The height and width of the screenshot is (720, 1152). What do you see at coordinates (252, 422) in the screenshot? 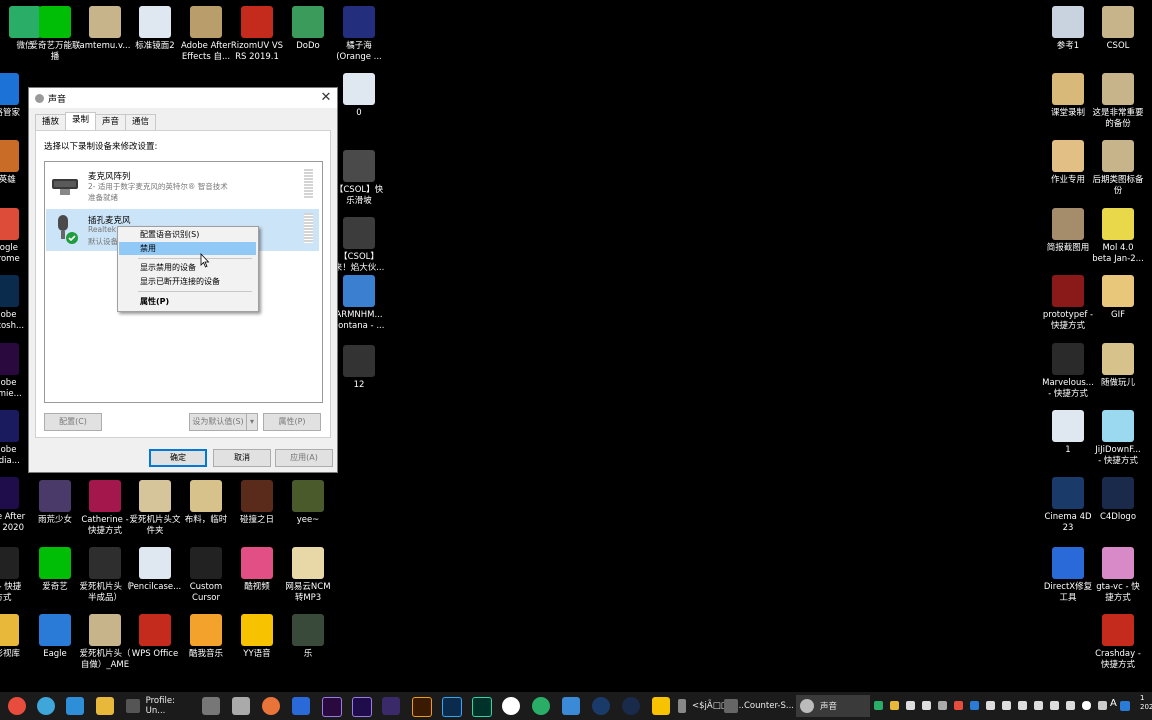
I see `set-default-dropdown: ▾` at bounding box center [252, 422].